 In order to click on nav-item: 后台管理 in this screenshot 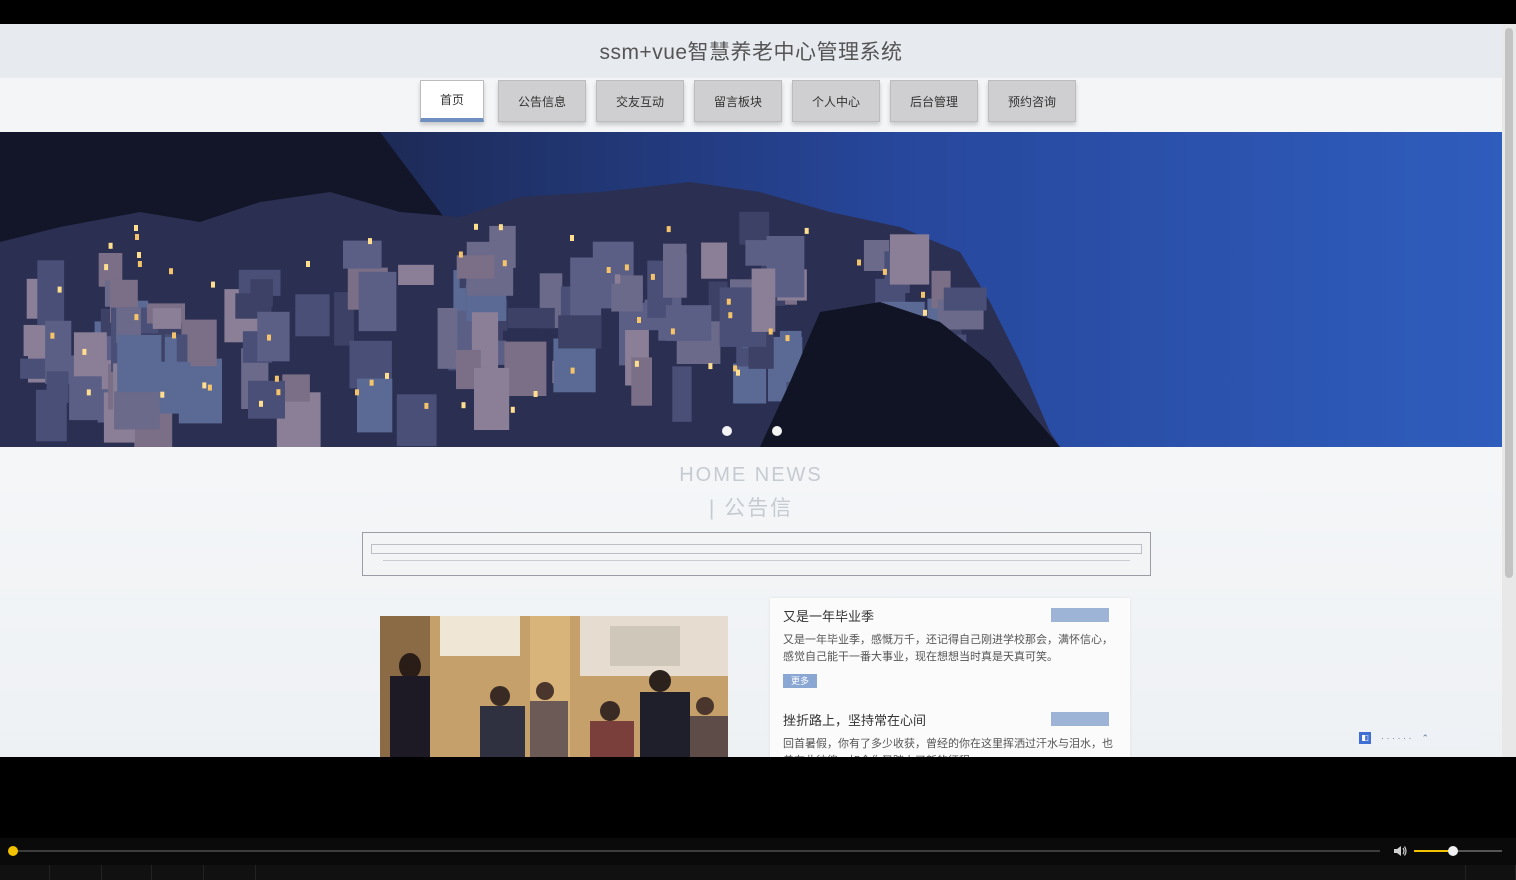, I will do `click(934, 101)`.